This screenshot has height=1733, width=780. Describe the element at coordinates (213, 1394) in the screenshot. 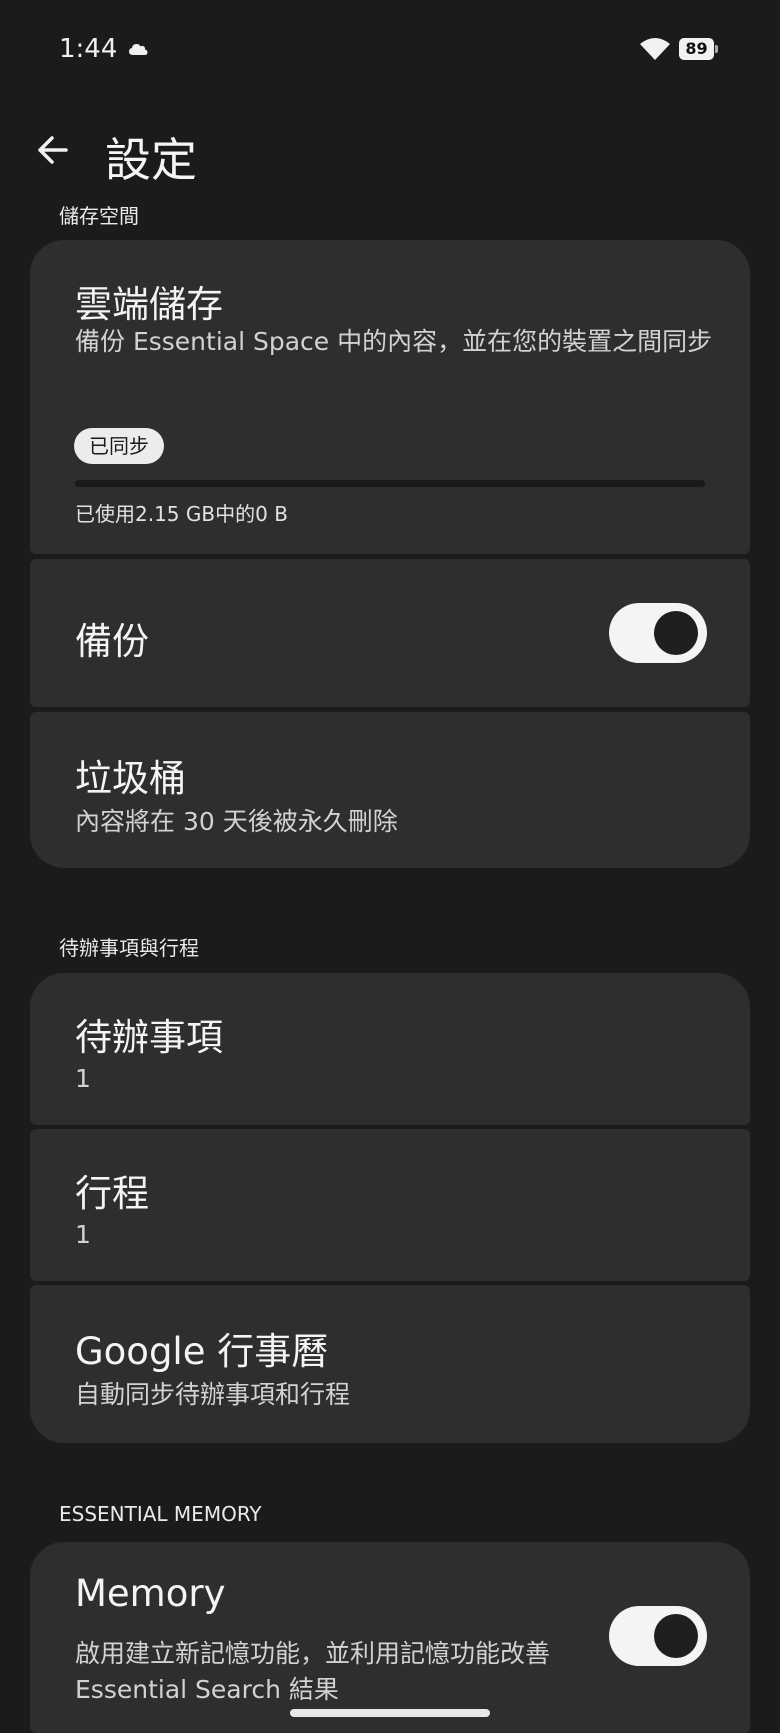

I see `google-calendar-subtitle: 自動同步待辦事項和行程` at that location.